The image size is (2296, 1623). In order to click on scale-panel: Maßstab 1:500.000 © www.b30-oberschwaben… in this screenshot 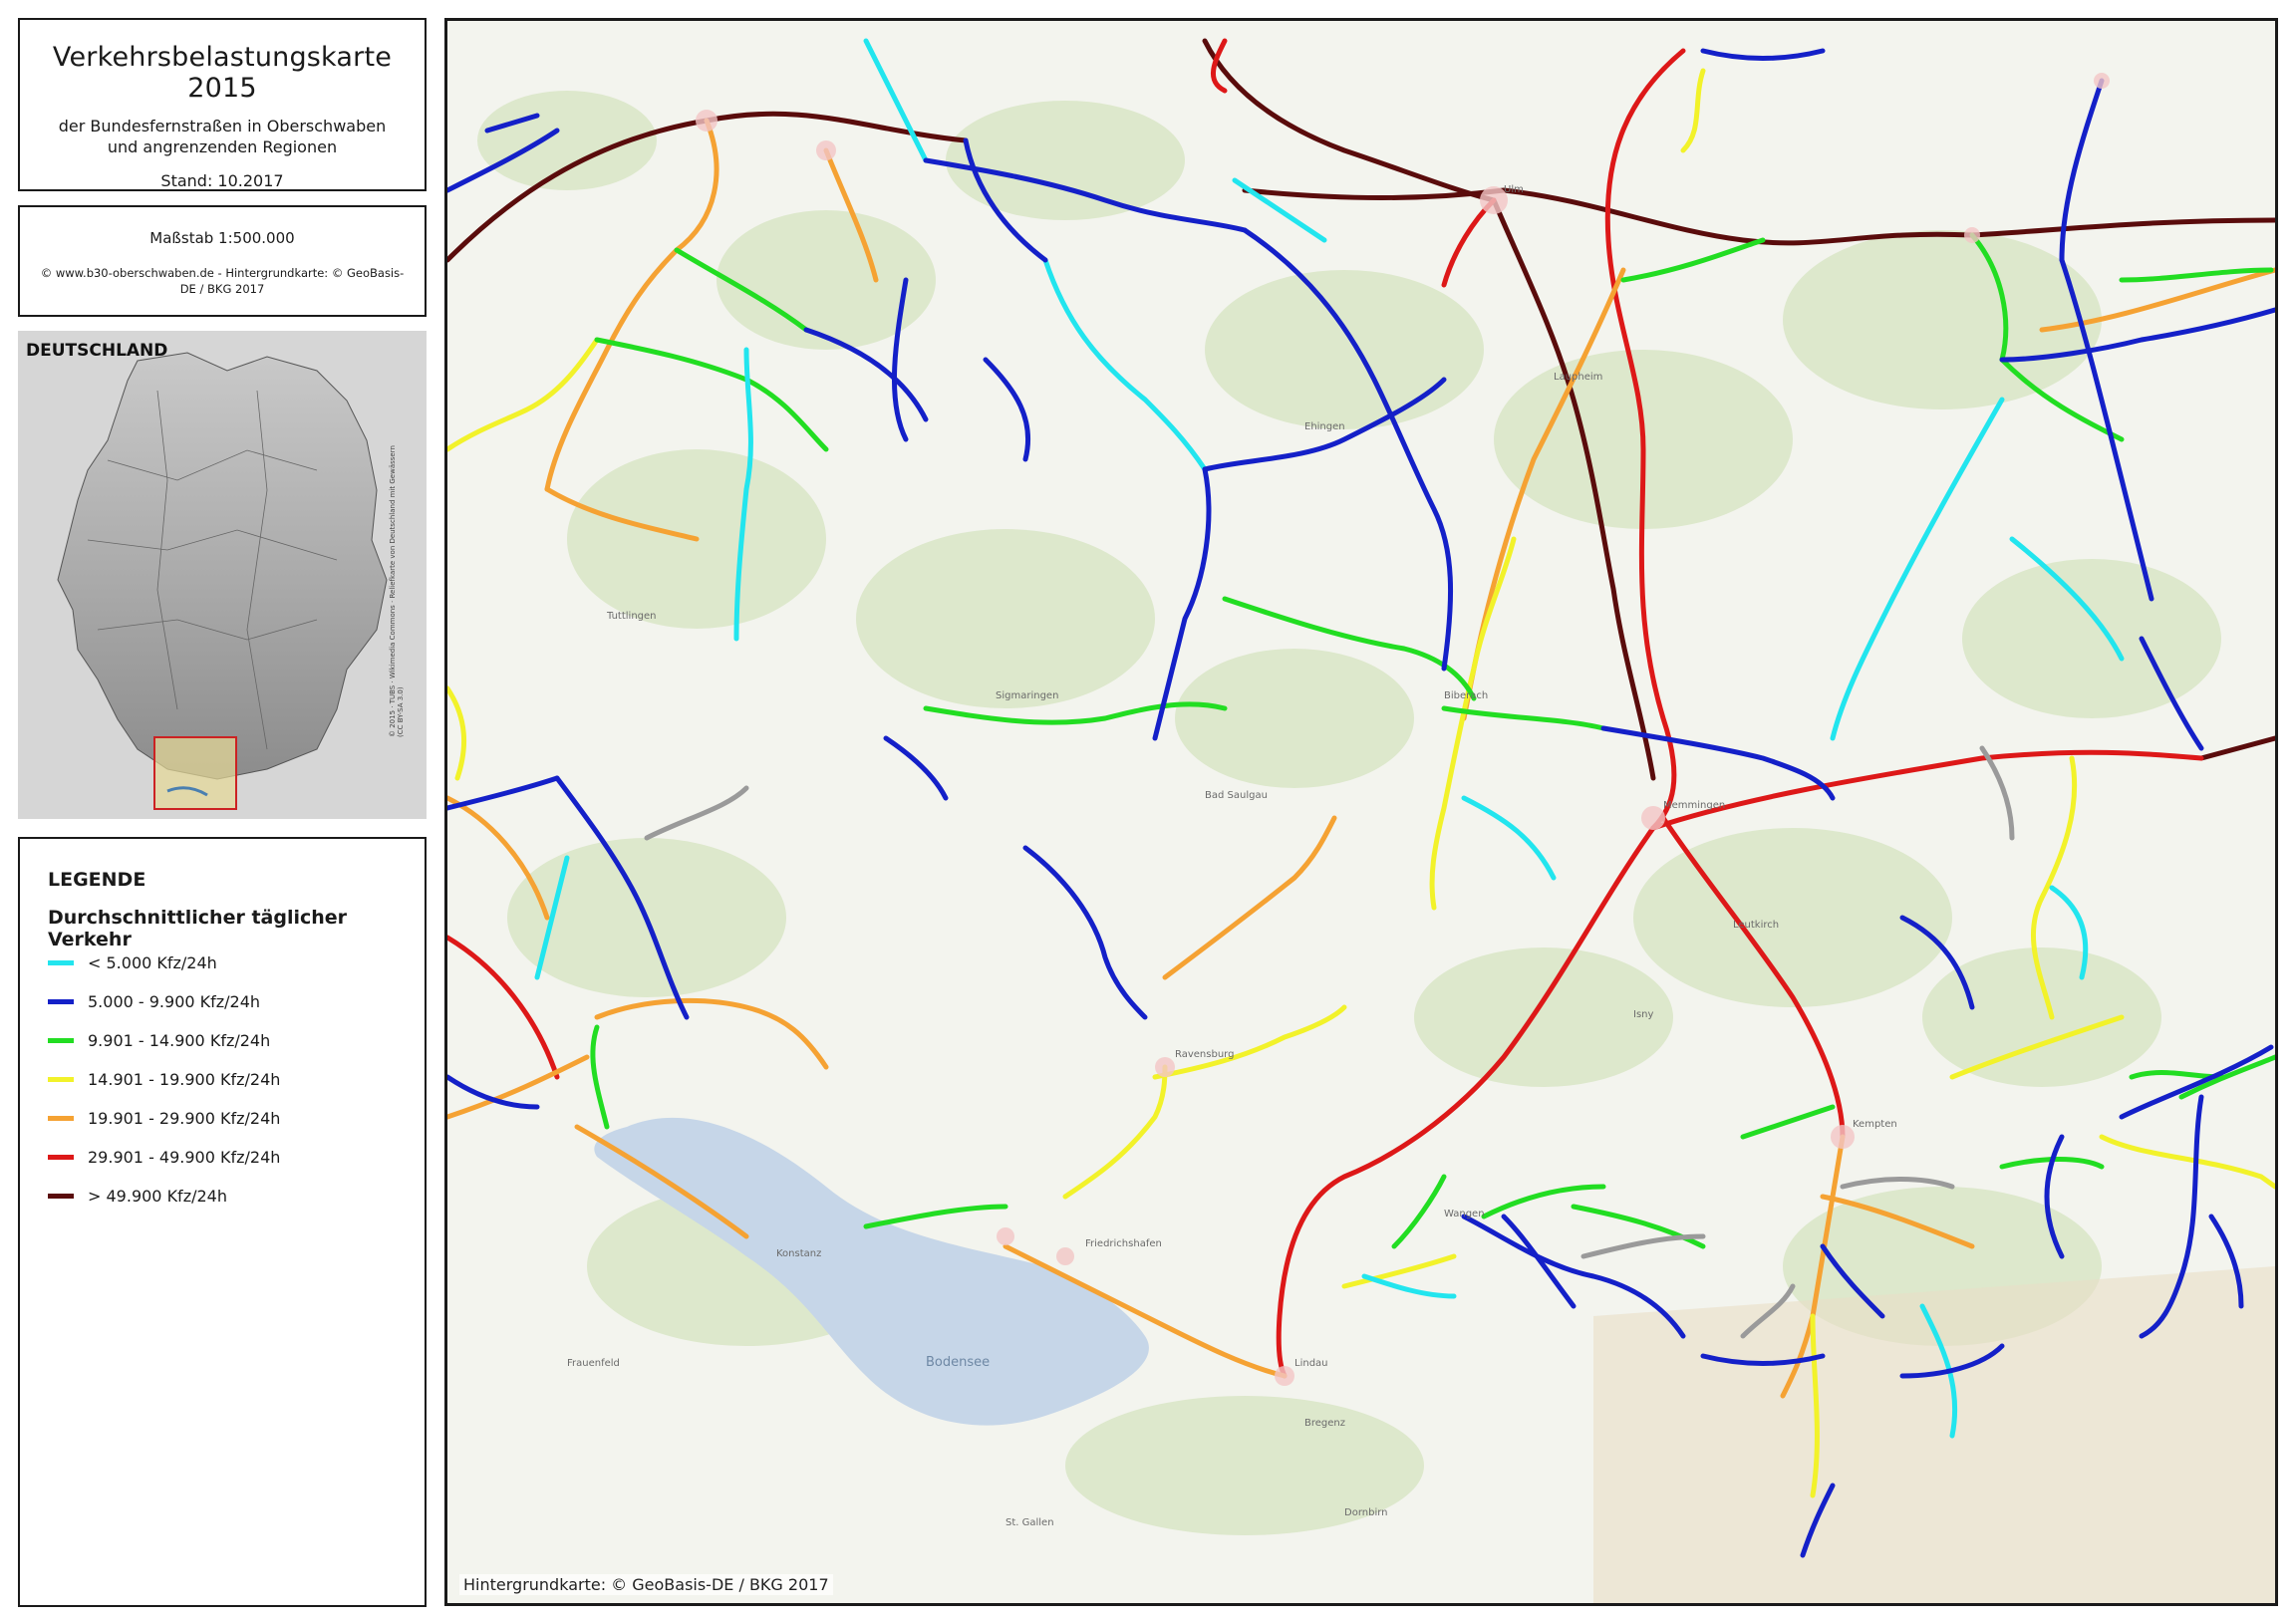, I will do `click(222, 261)`.